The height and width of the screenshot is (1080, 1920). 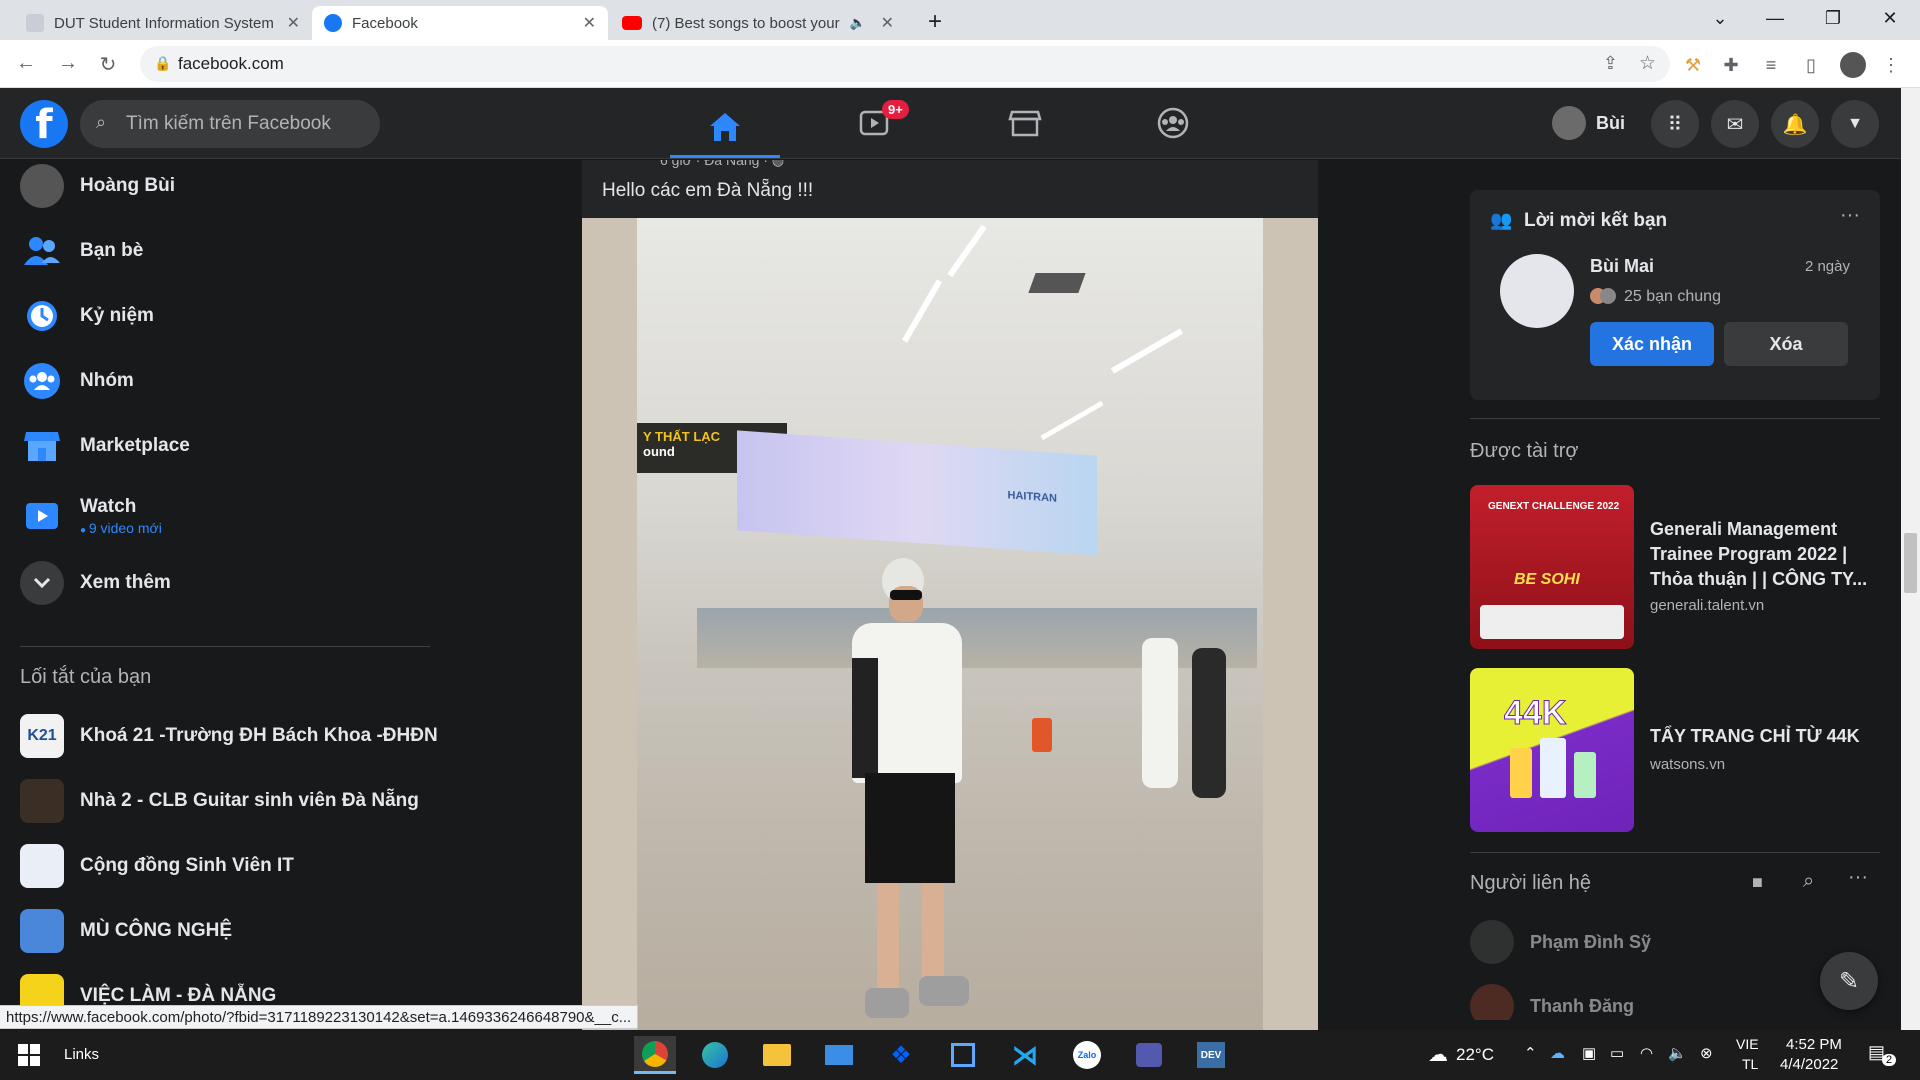 What do you see at coordinates (1588, 123) in the screenshot?
I see `profile-chip: Bùi` at bounding box center [1588, 123].